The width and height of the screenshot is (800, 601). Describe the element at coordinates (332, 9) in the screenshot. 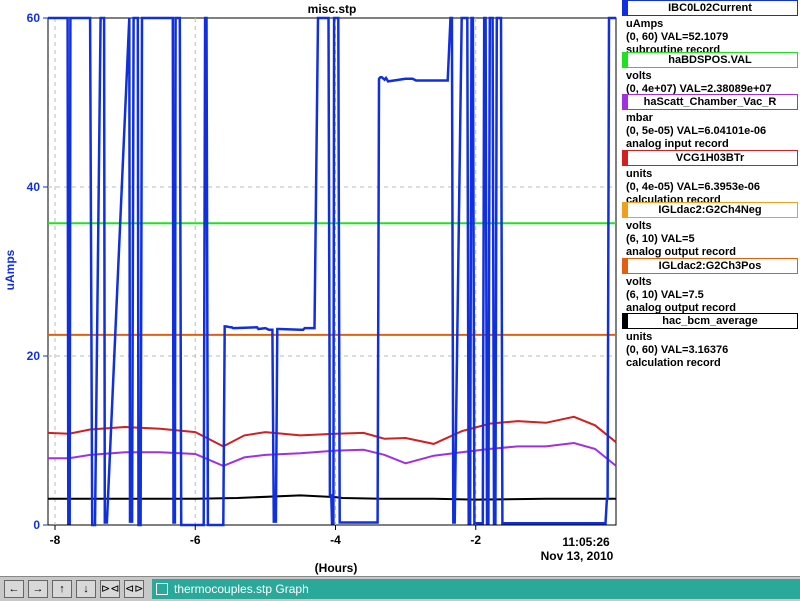

I see `chart-title: misc.stp` at that location.